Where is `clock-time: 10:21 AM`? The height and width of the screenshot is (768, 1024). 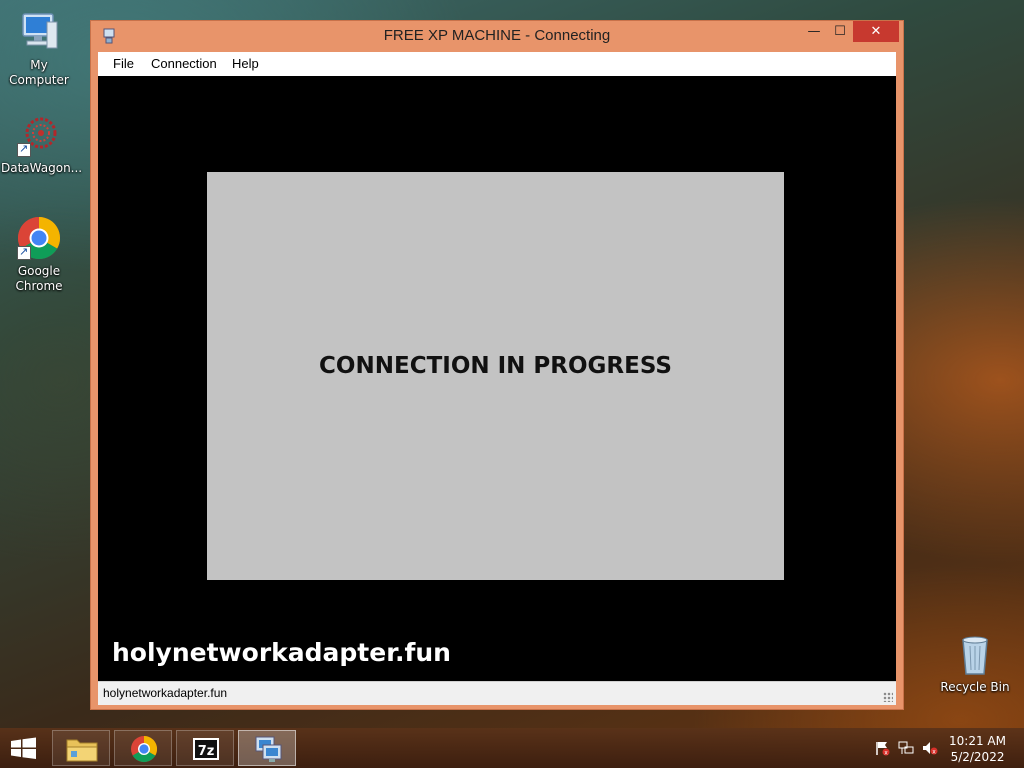 clock-time: 10:21 AM is located at coordinates (977, 741).